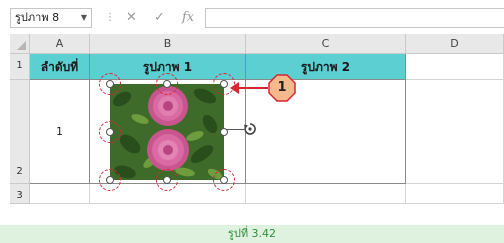  Describe the element at coordinates (60, 132) in the screenshot. I see `cell-a2: 1` at that location.